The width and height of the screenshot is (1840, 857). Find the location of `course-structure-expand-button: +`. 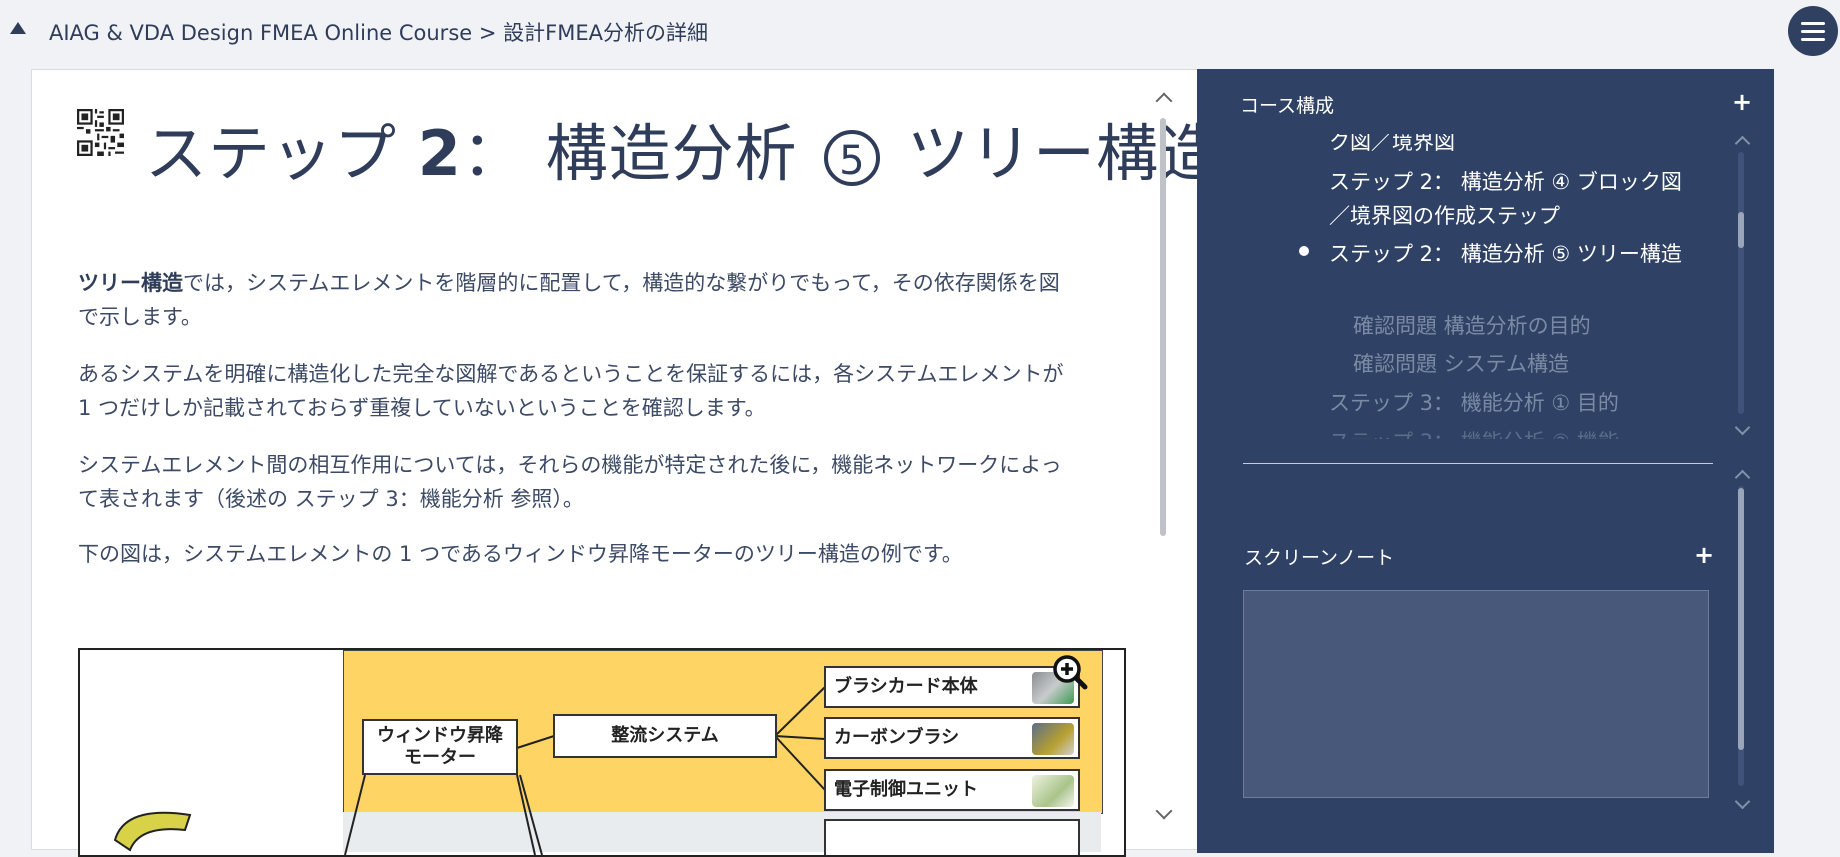

course-structure-expand-button: + is located at coordinates (1742, 102).